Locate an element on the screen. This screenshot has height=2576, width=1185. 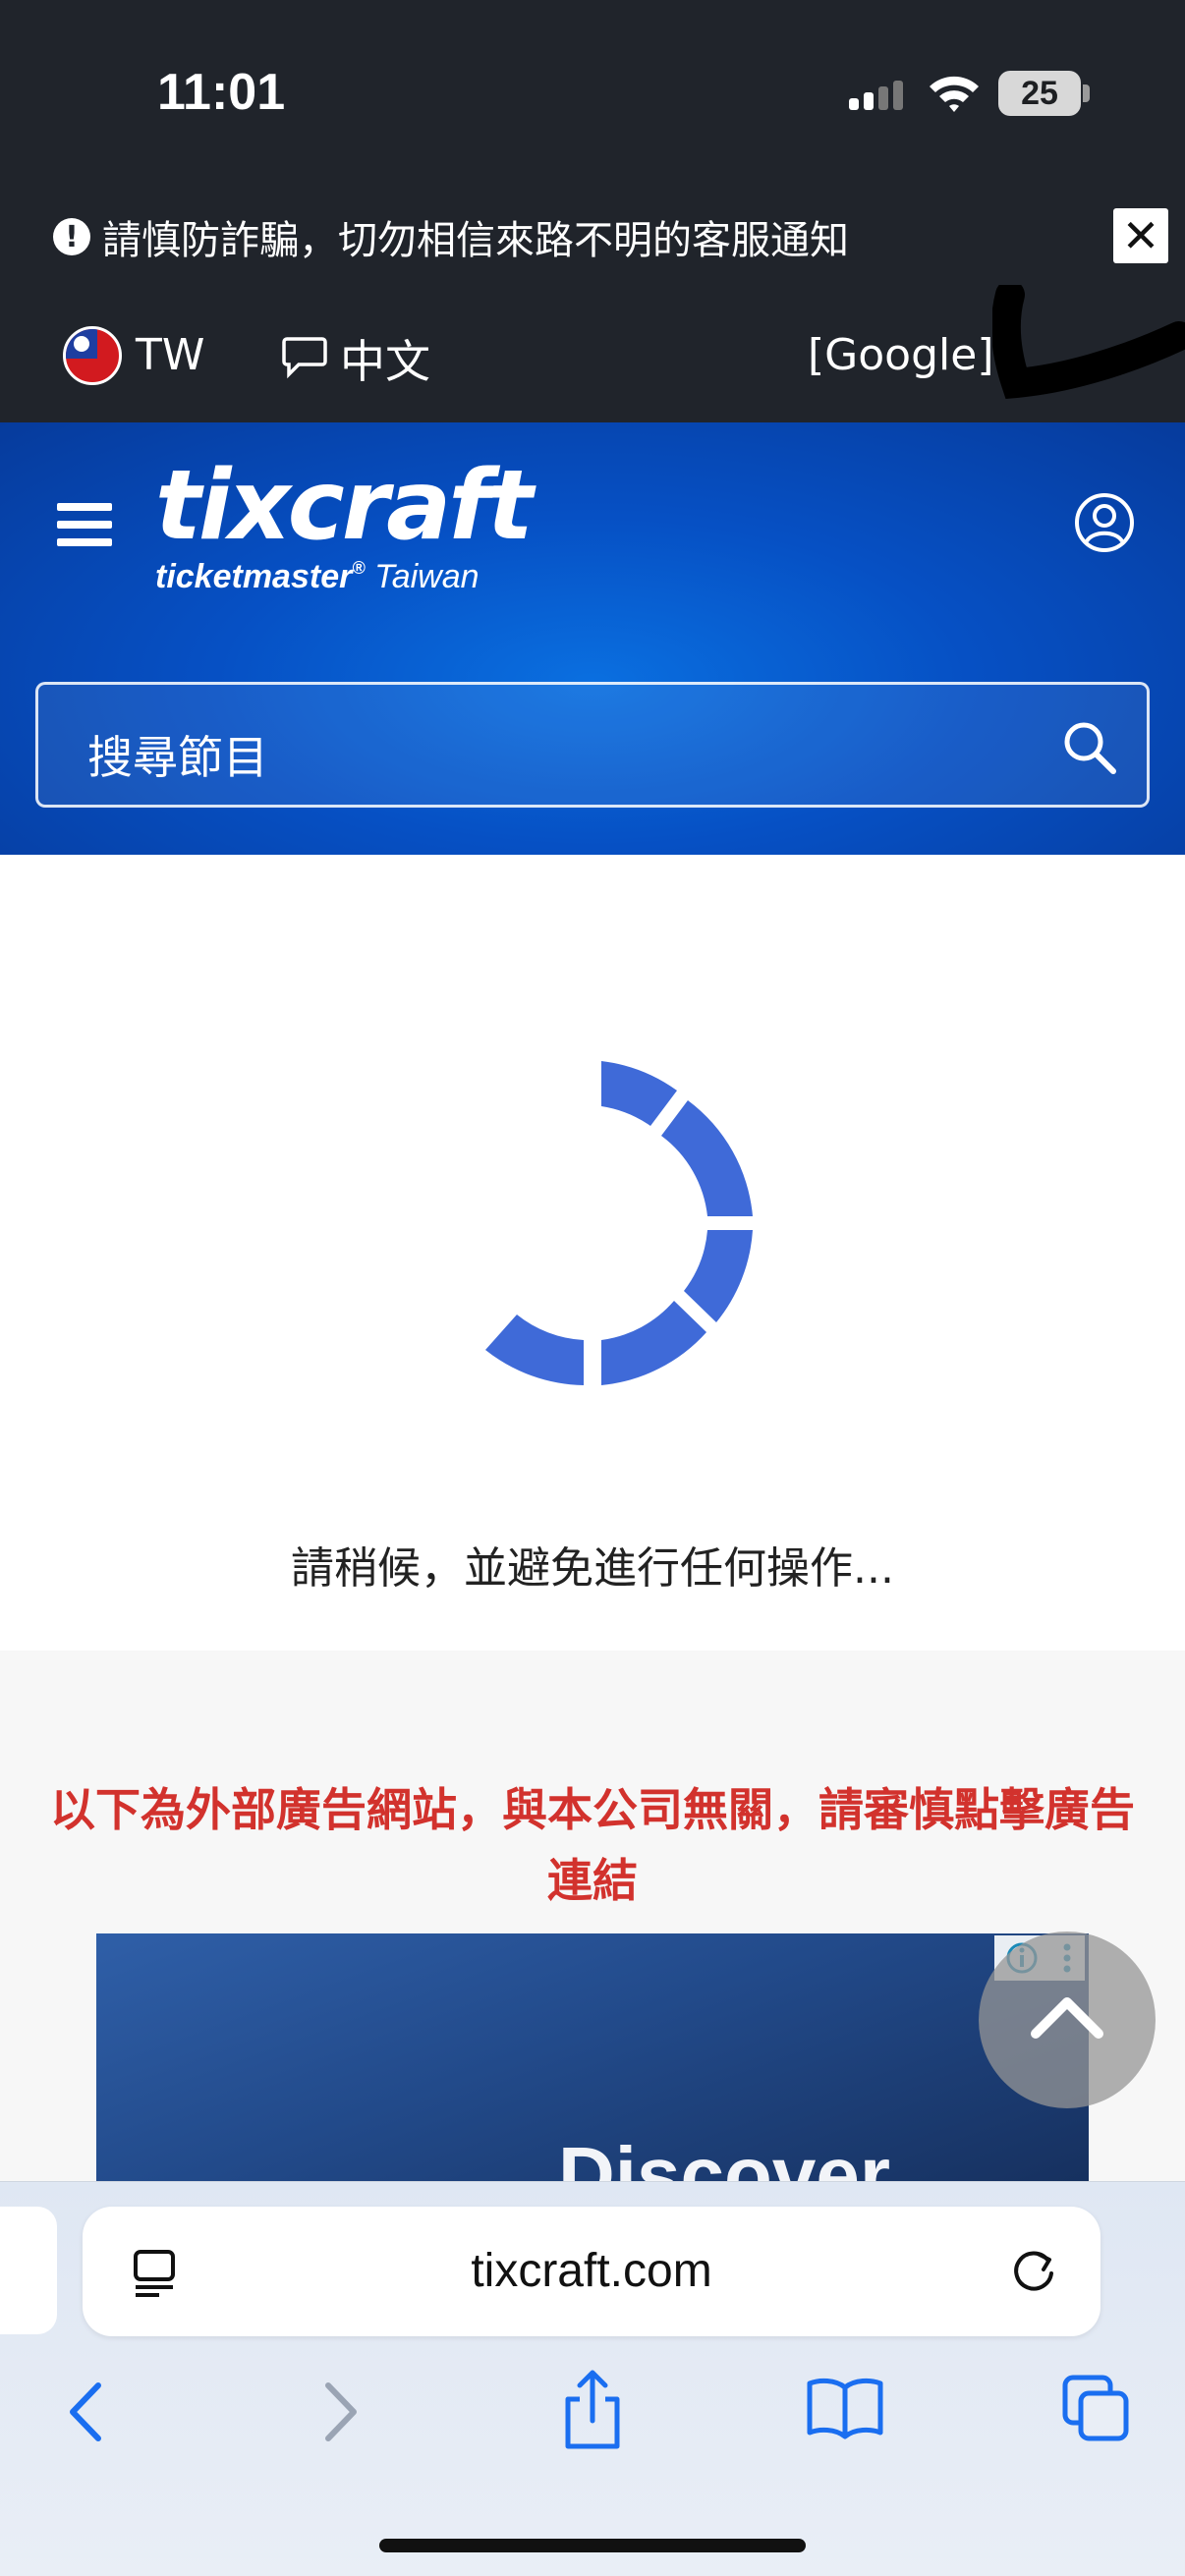
forward-icon is located at coordinates (341, 2412).